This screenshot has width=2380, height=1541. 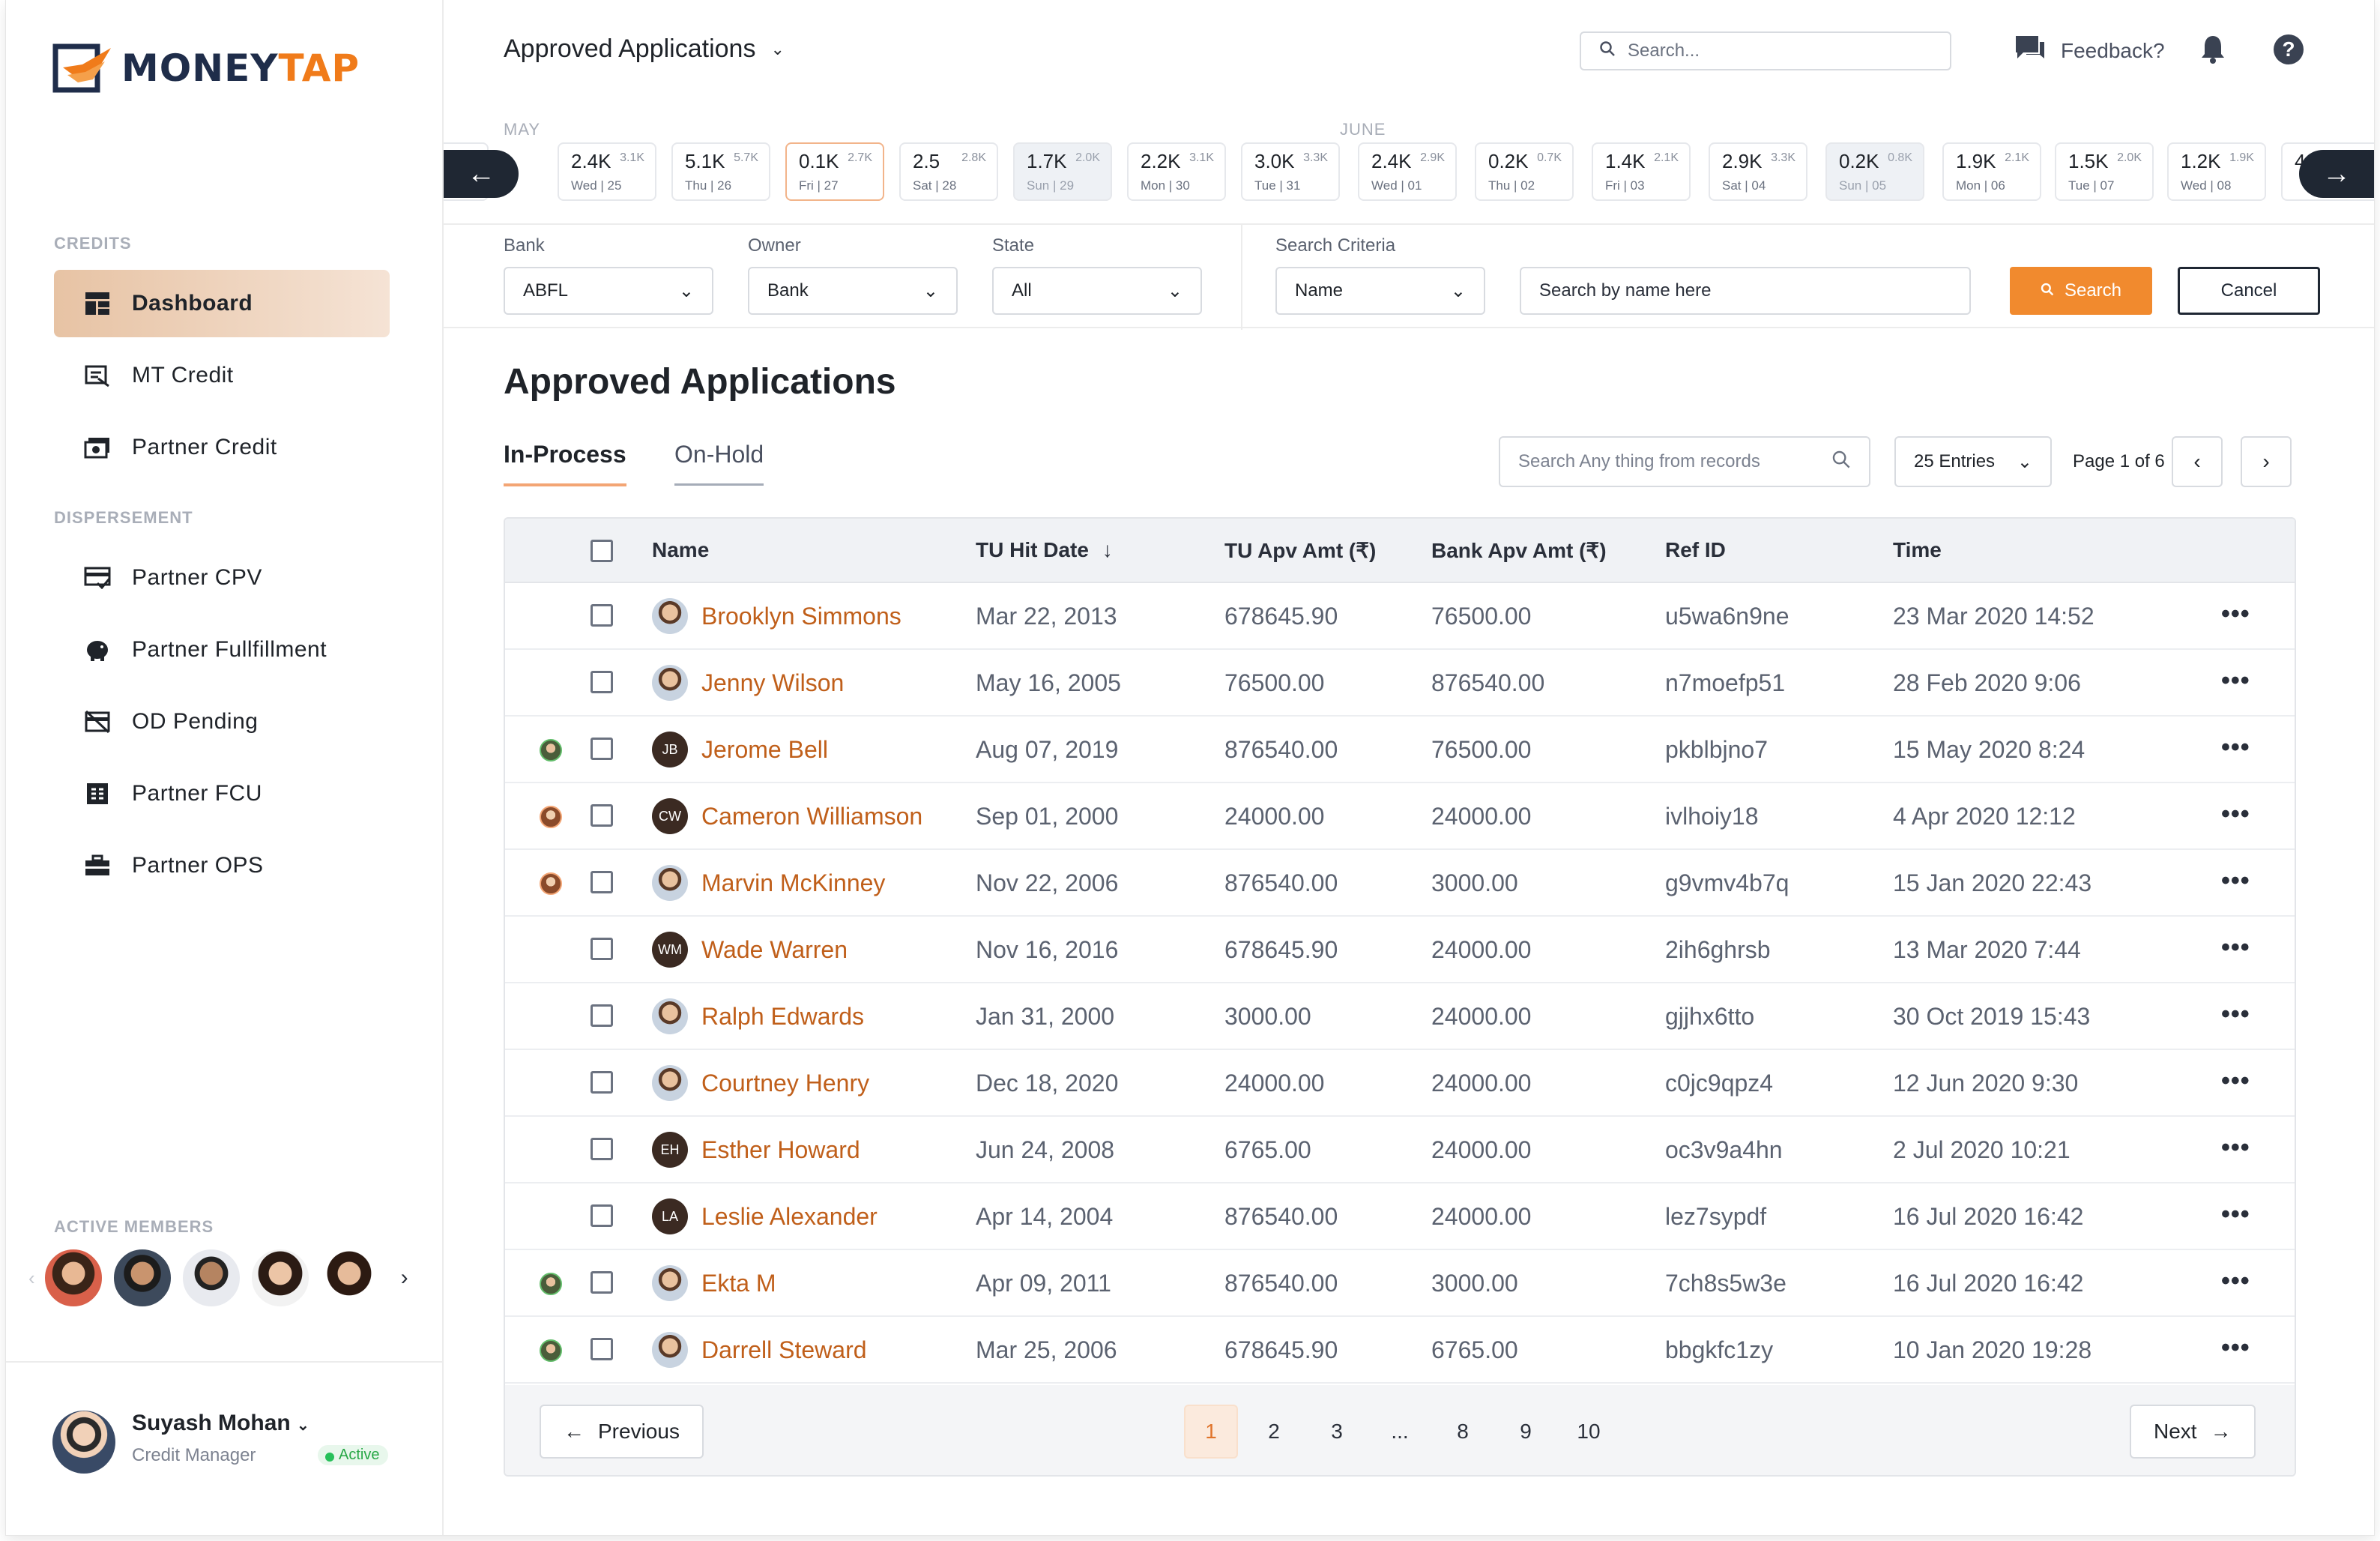 I want to click on sidebar-item-partner-fcu: Partner FCU, so click(x=222, y=794).